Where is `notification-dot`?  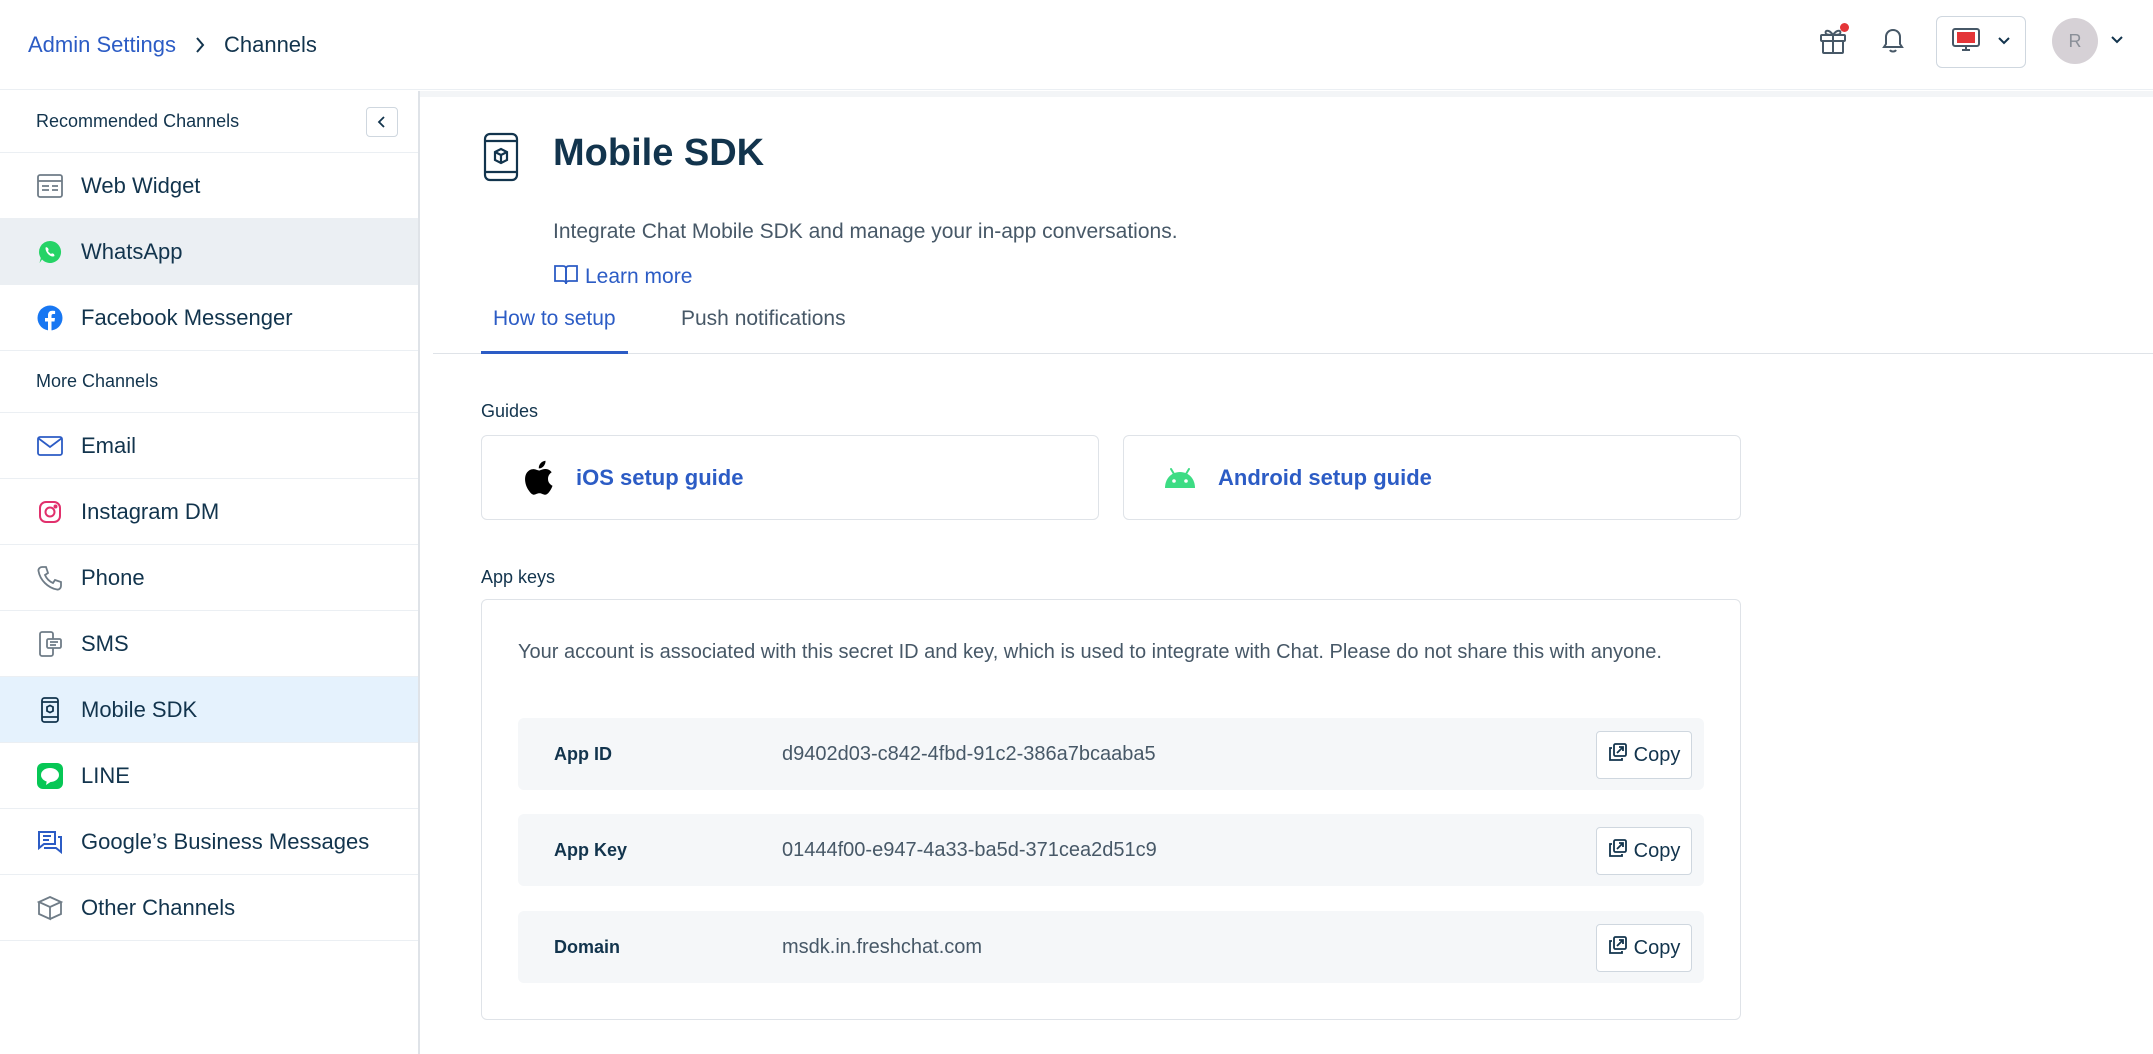 notification-dot is located at coordinates (1844, 27).